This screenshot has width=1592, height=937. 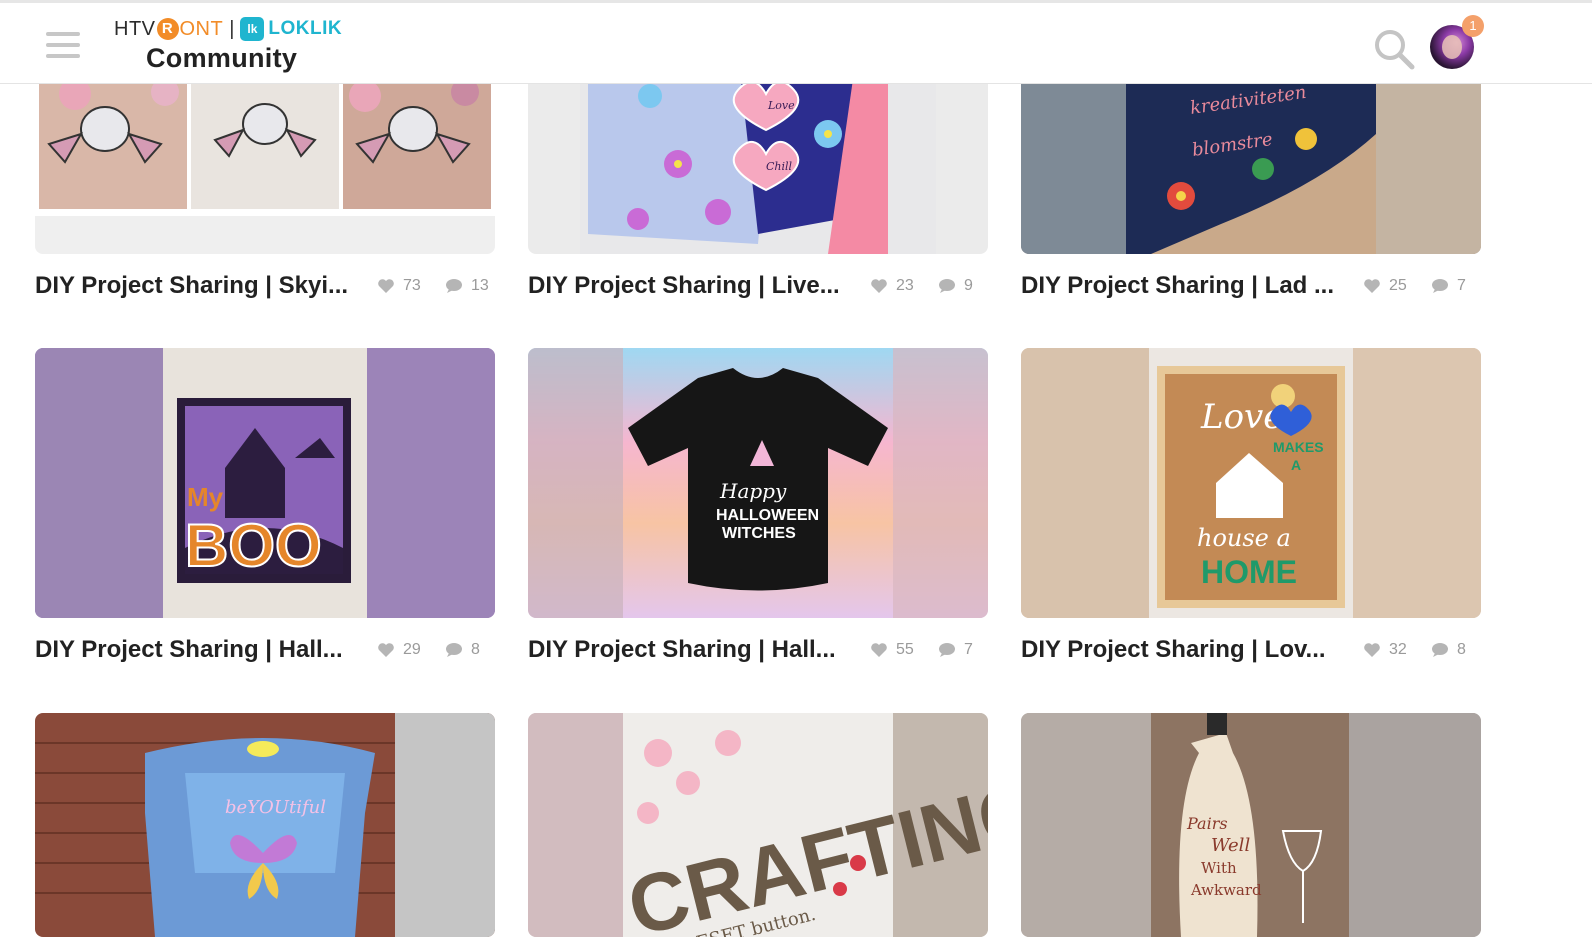 I want to click on brand-htv-text: HTV R ONT, so click(x=169, y=28).